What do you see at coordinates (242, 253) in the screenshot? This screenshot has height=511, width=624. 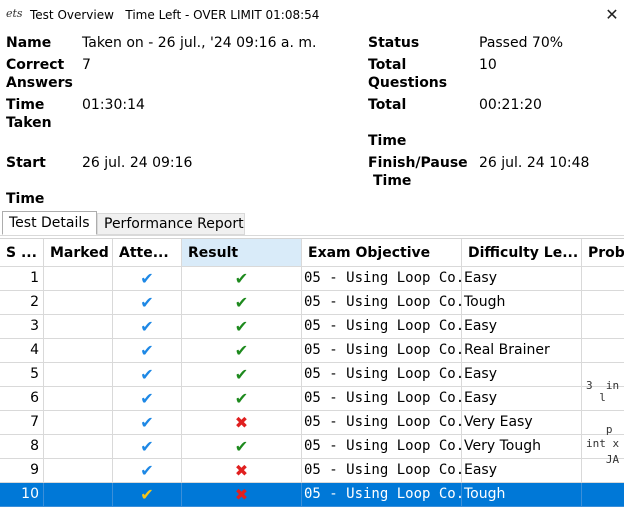 I see `column-header-result: Result` at bounding box center [242, 253].